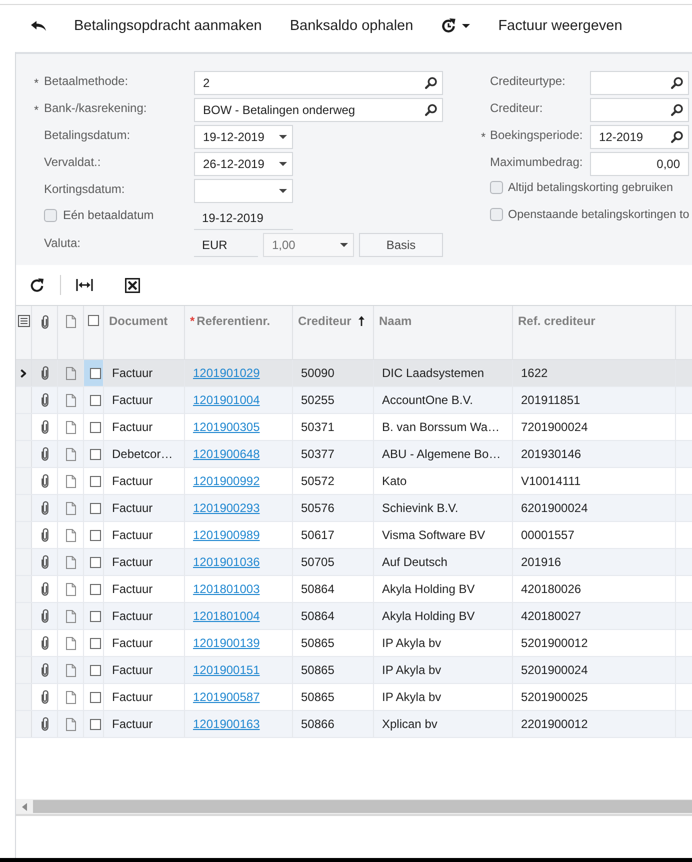 This screenshot has height=862, width=692. I want to click on reference-link: 1201900293, so click(226, 508).